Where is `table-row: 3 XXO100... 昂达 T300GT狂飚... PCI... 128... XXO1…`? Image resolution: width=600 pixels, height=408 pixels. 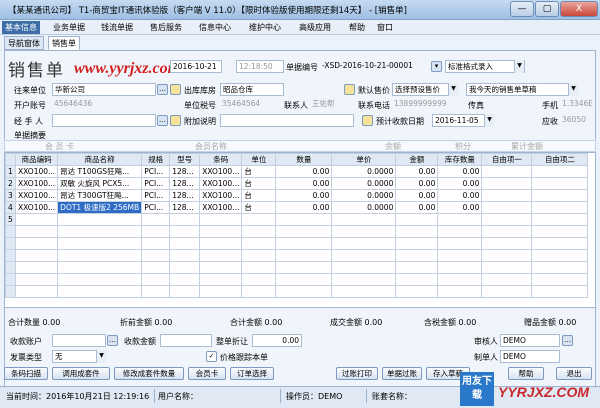 table-row: 3 XXO100... 昂达 T300GT狂飚... PCI... 128... XXO1… is located at coordinates (297, 195).